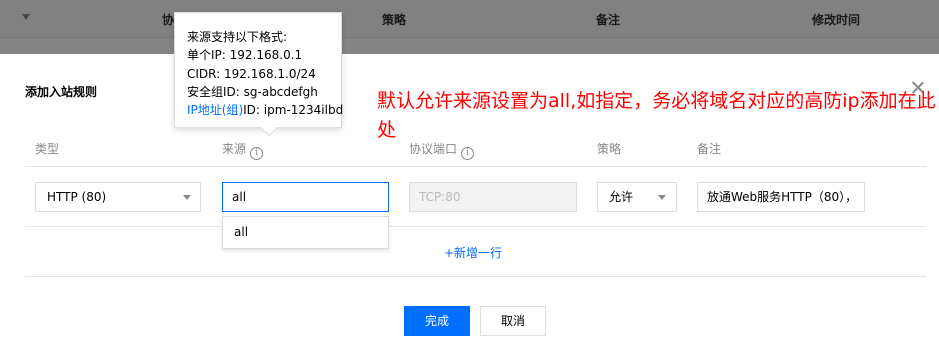  I want to click on tooltip-line-rest: ID: ipm-1234ilbd, so click(293, 110).